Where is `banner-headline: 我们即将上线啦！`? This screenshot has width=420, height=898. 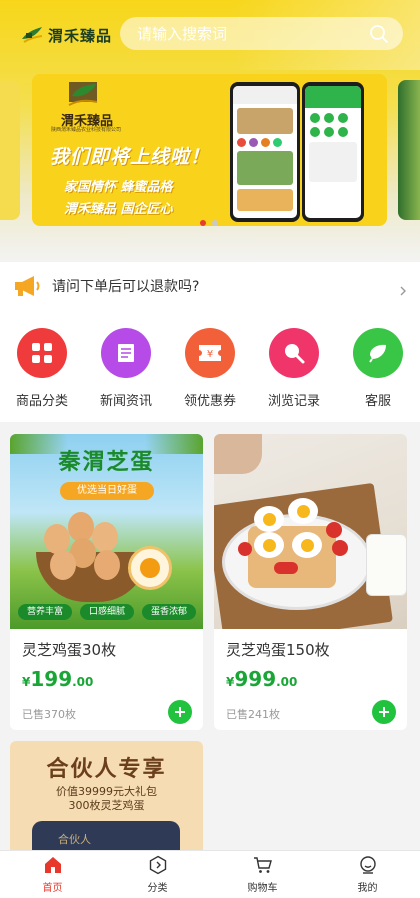 banner-headline: 我们即将上线啦！ is located at coordinates (130, 157).